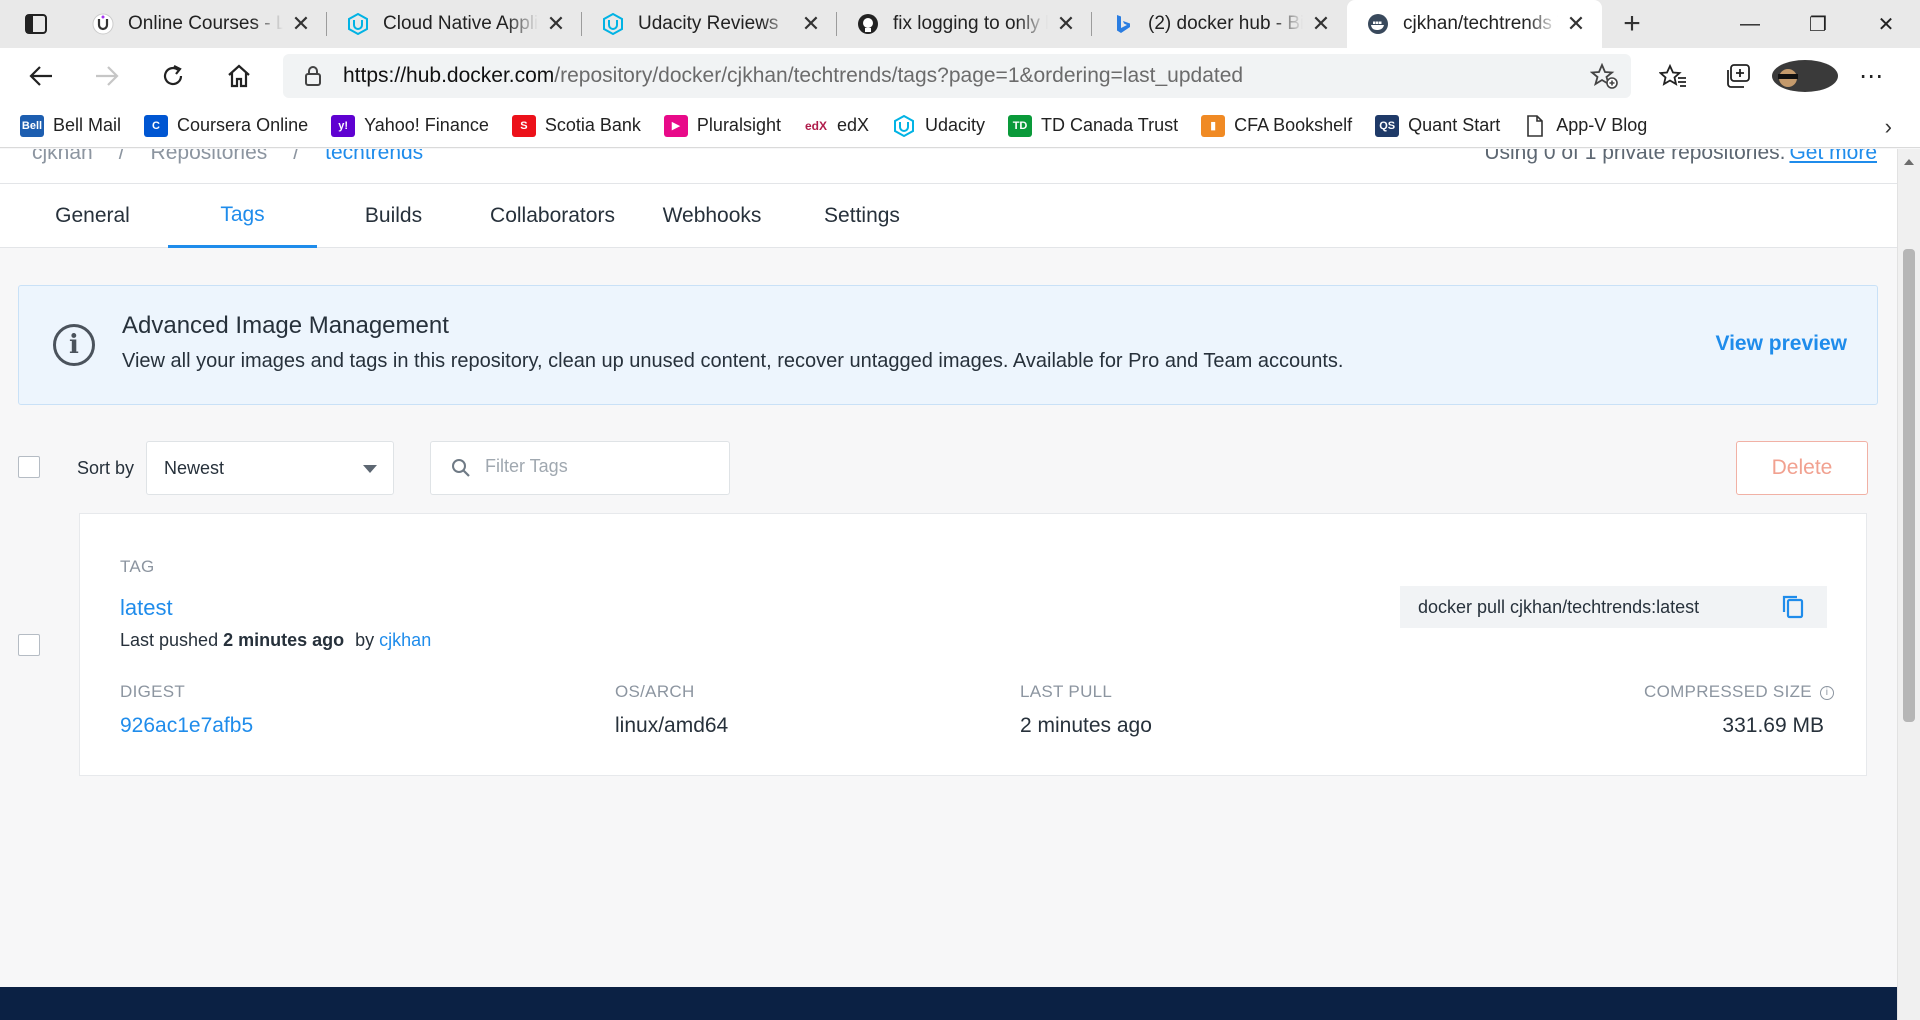 The height and width of the screenshot is (1020, 1920). I want to click on bookmark-item: y! Yahoo! Finance, so click(410, 125).